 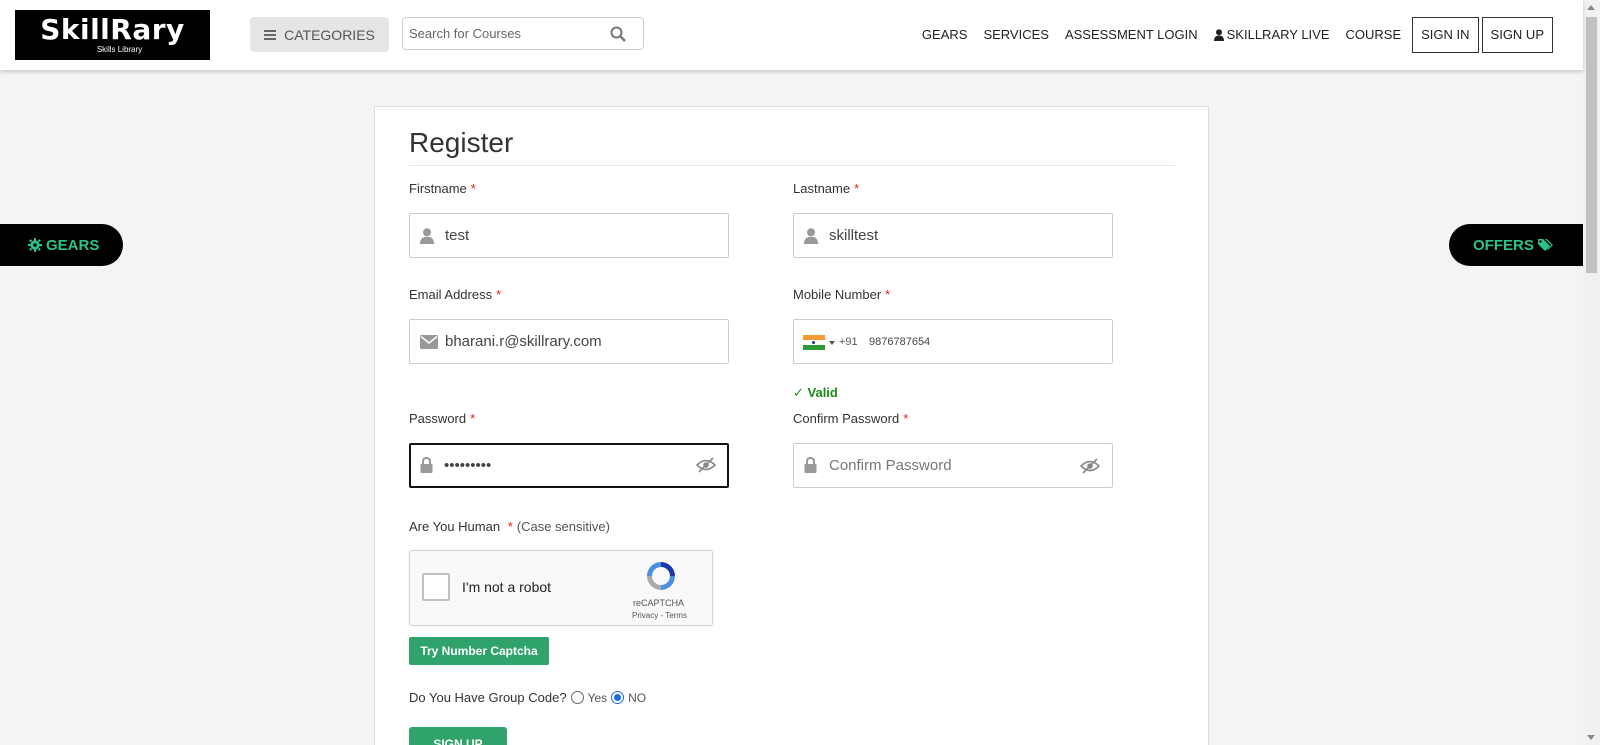 I want to click on lastname-label-text: Lastname, so click(x=822, y=188).